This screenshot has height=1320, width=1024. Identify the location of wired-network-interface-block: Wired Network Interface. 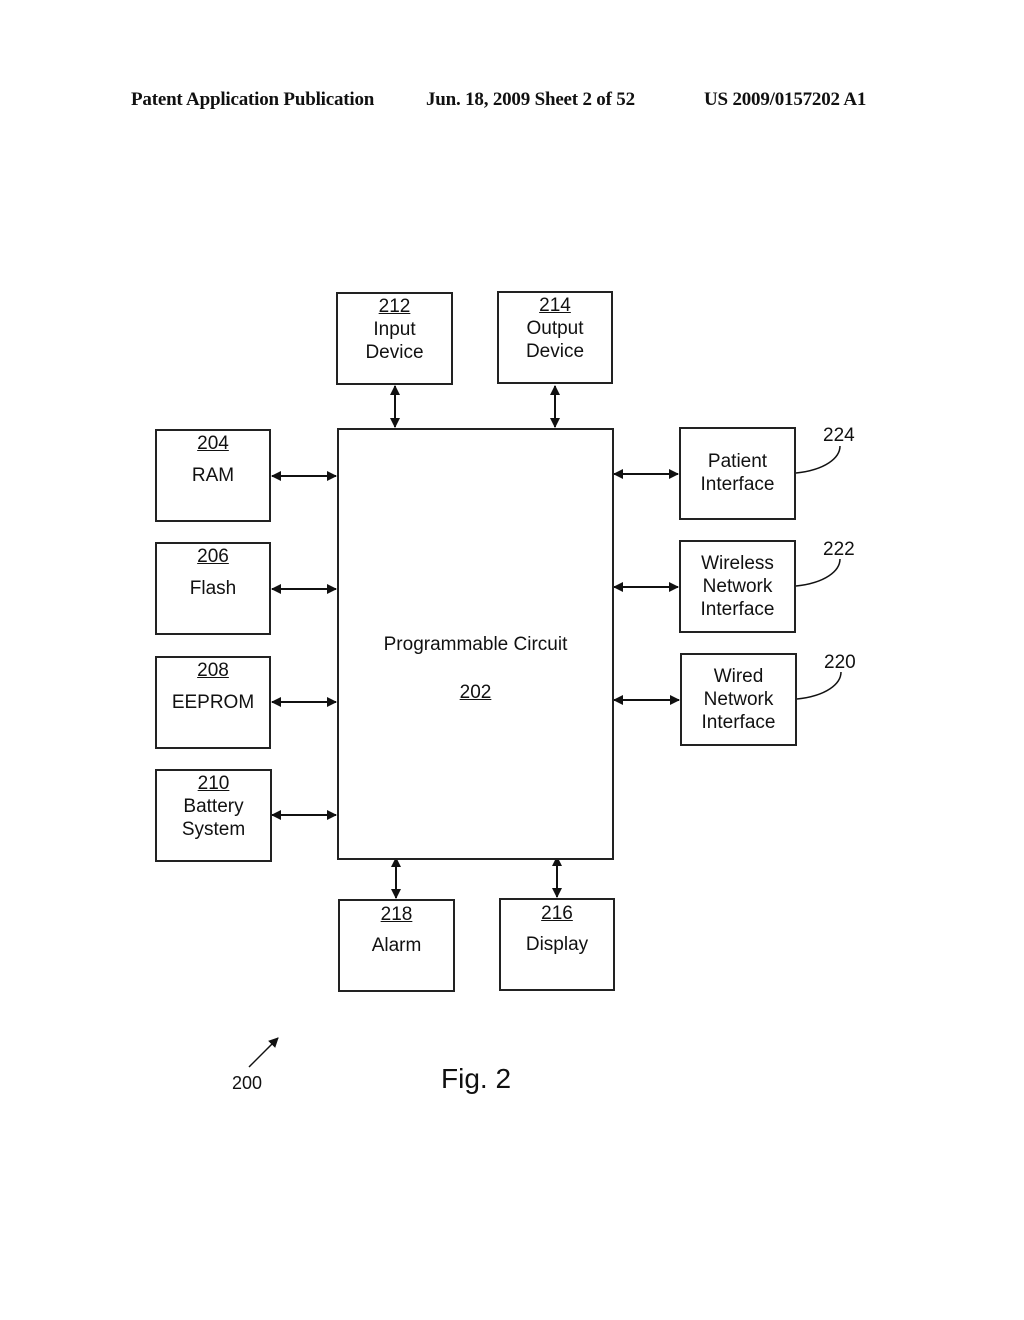
(738, 699).